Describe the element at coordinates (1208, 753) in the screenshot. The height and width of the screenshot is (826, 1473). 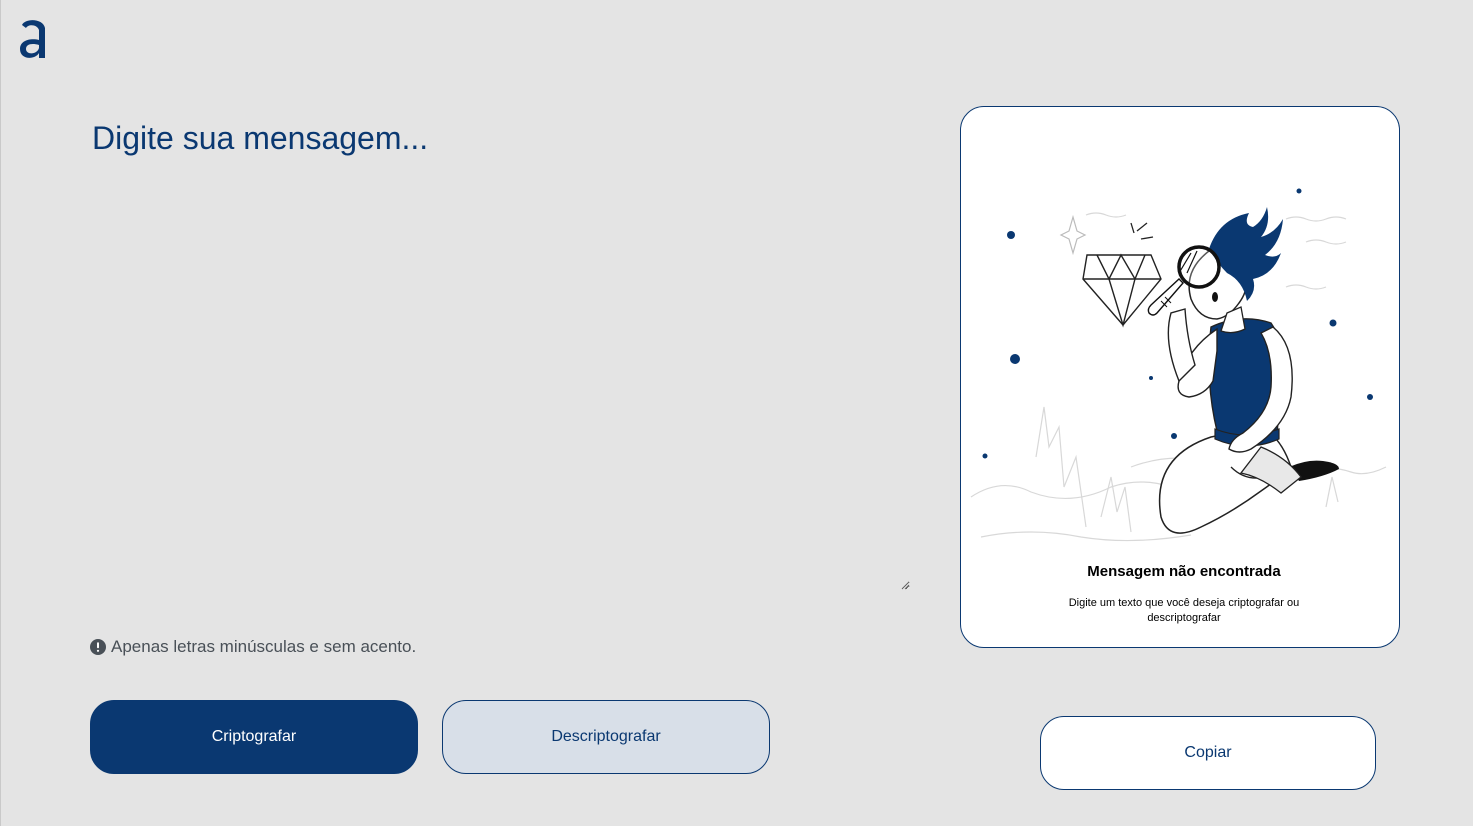
I see `copy-button: Copiar` at that location.